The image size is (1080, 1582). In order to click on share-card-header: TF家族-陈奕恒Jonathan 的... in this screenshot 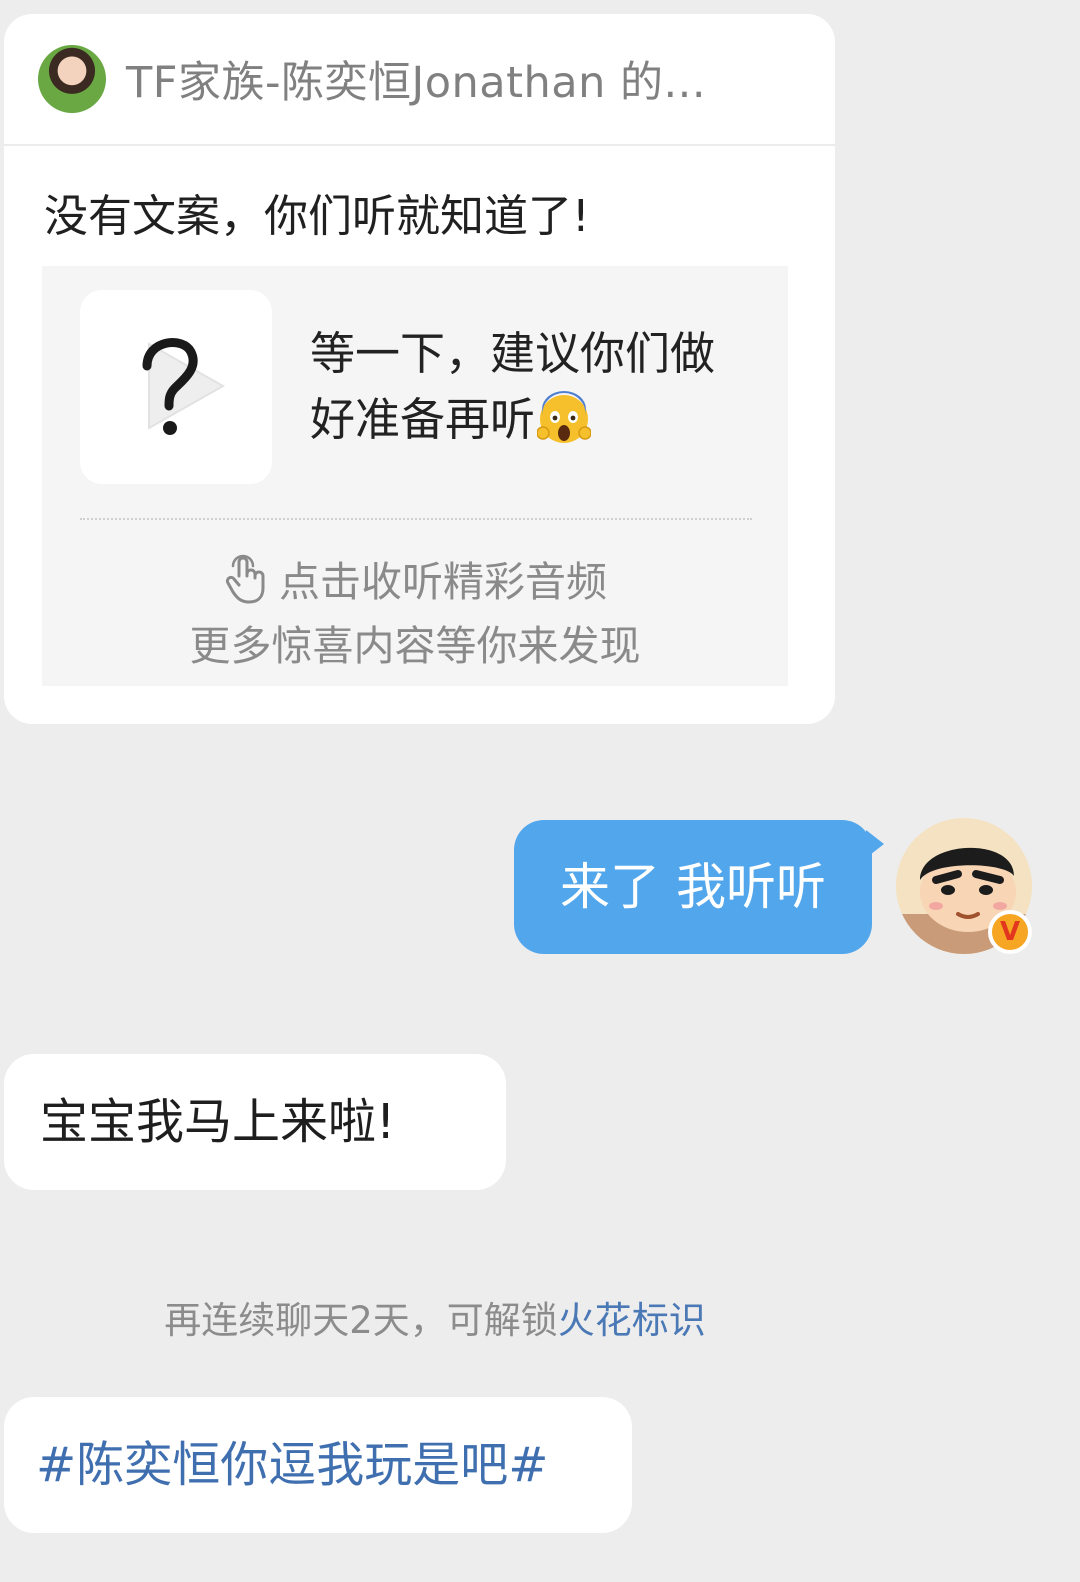, I will do `click(419, 80)`.